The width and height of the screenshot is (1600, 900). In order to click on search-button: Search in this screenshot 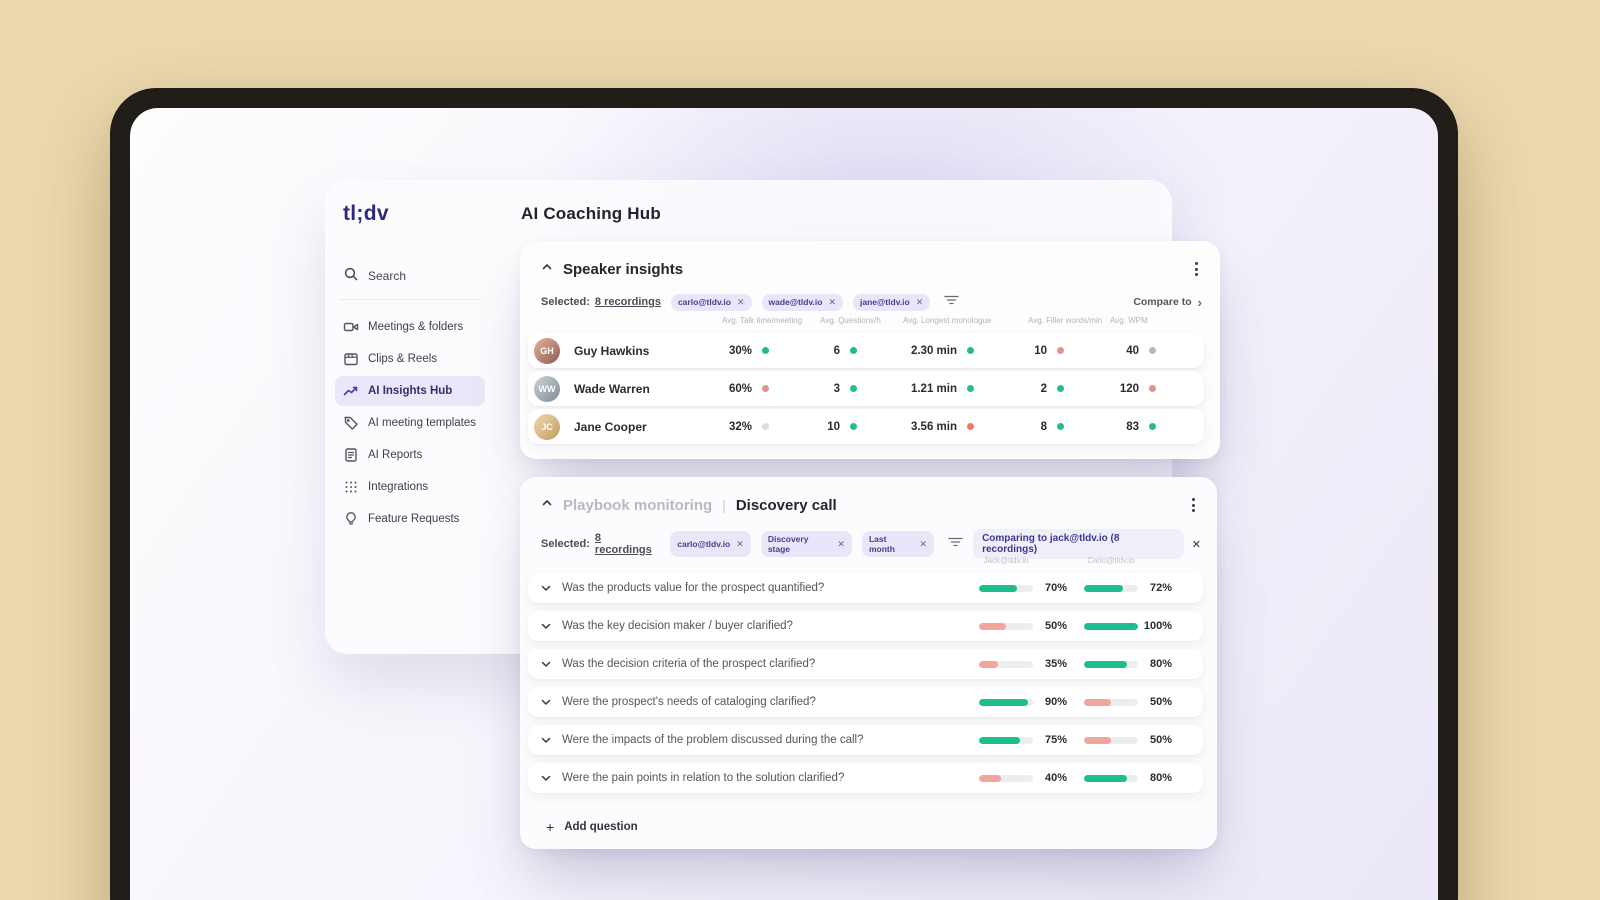, I will do `click(410, 275)`.